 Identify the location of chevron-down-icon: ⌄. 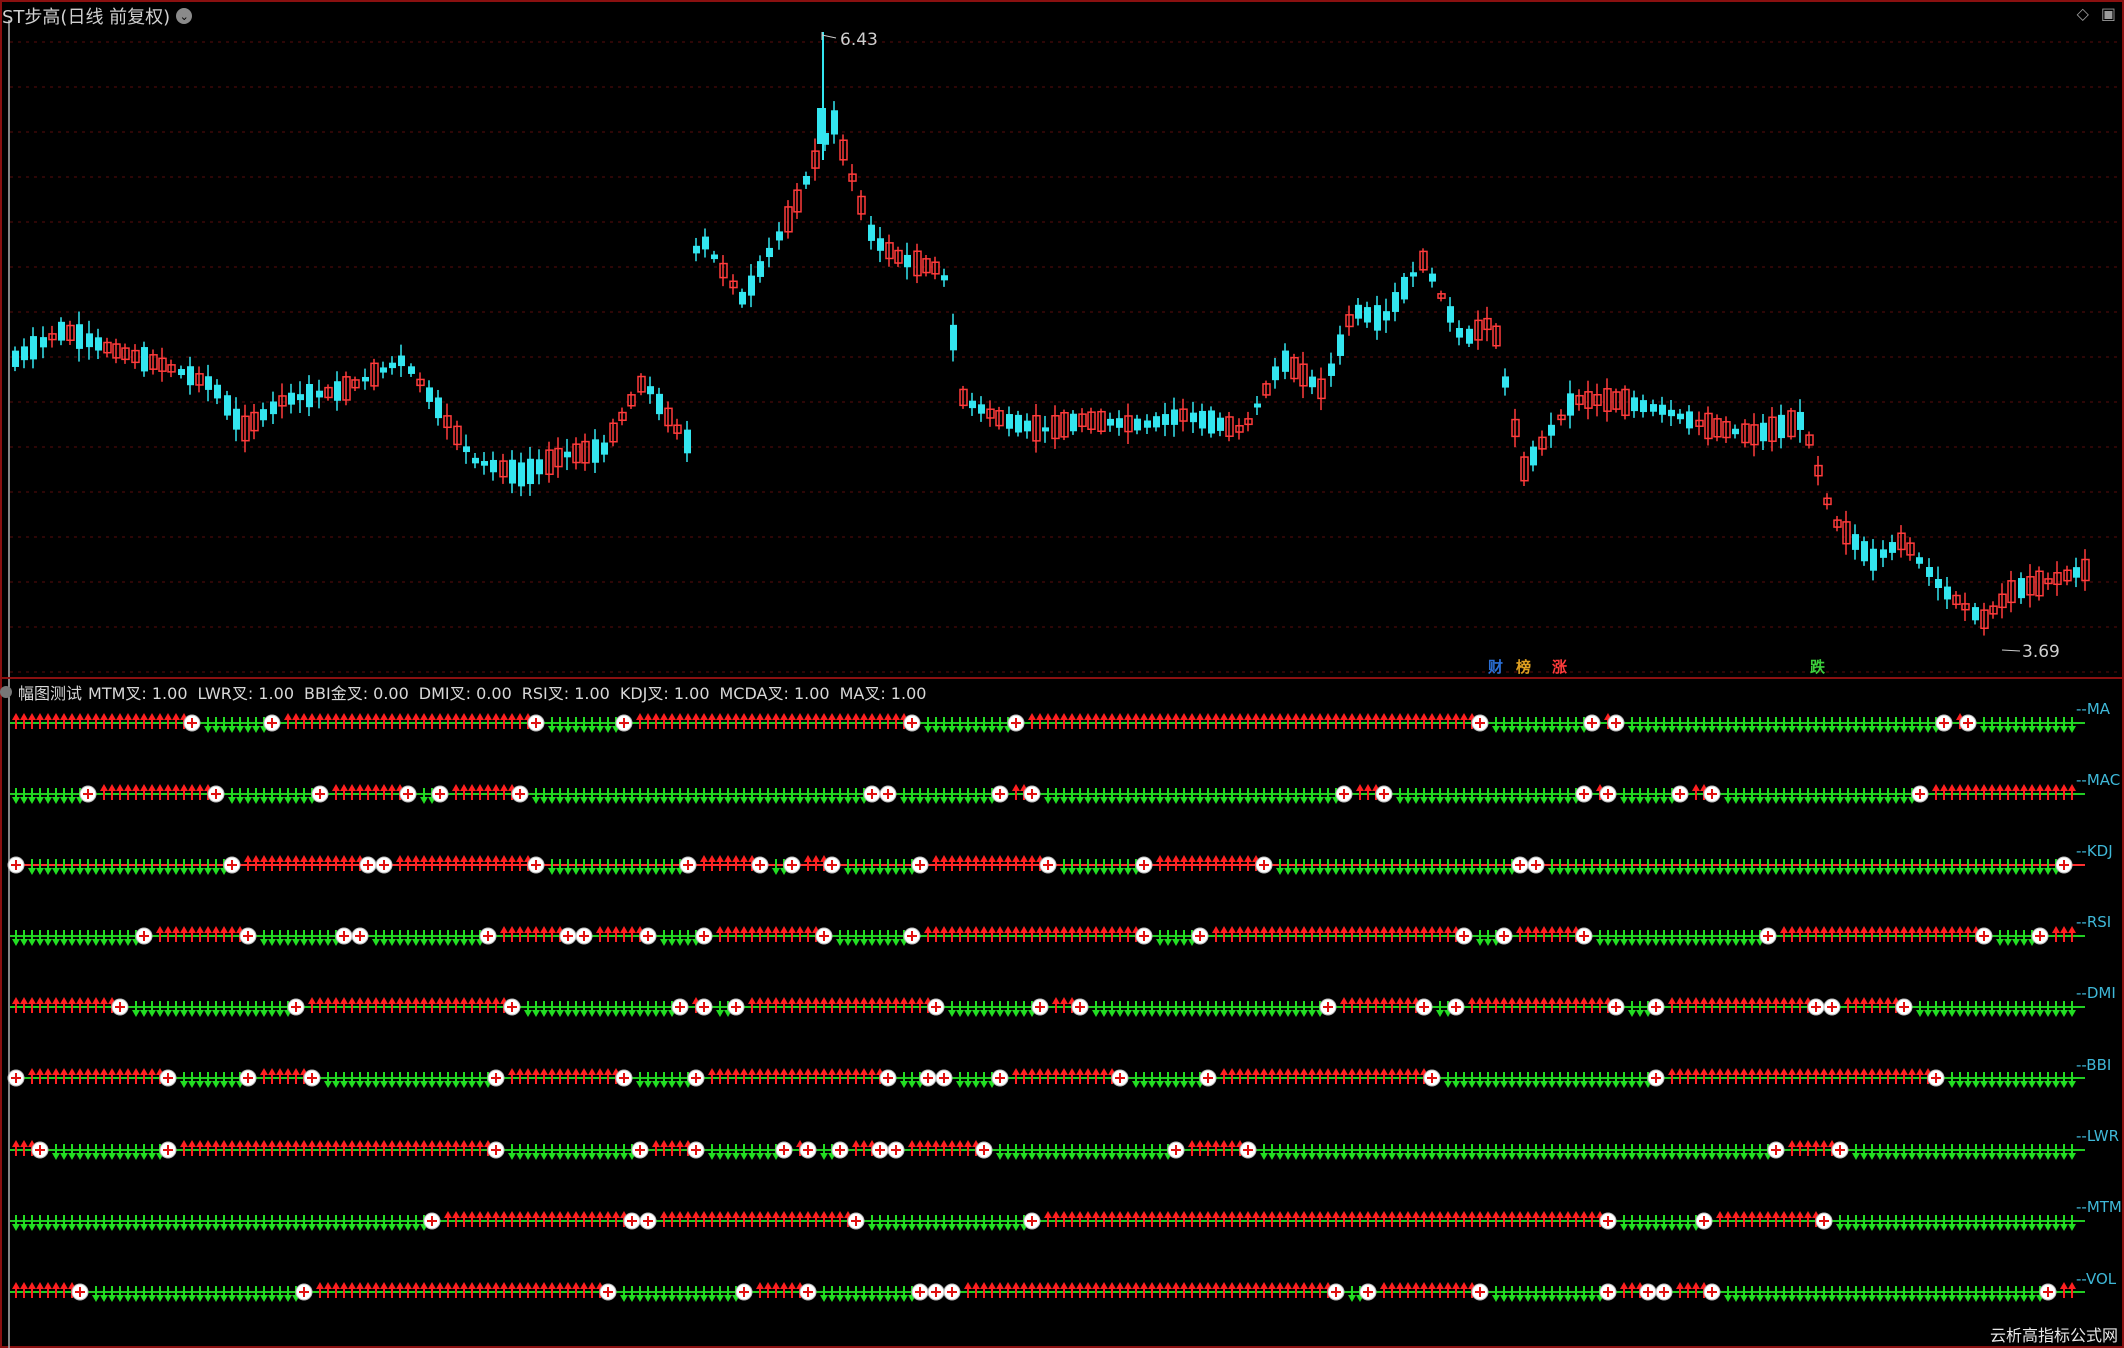
(184, 16).